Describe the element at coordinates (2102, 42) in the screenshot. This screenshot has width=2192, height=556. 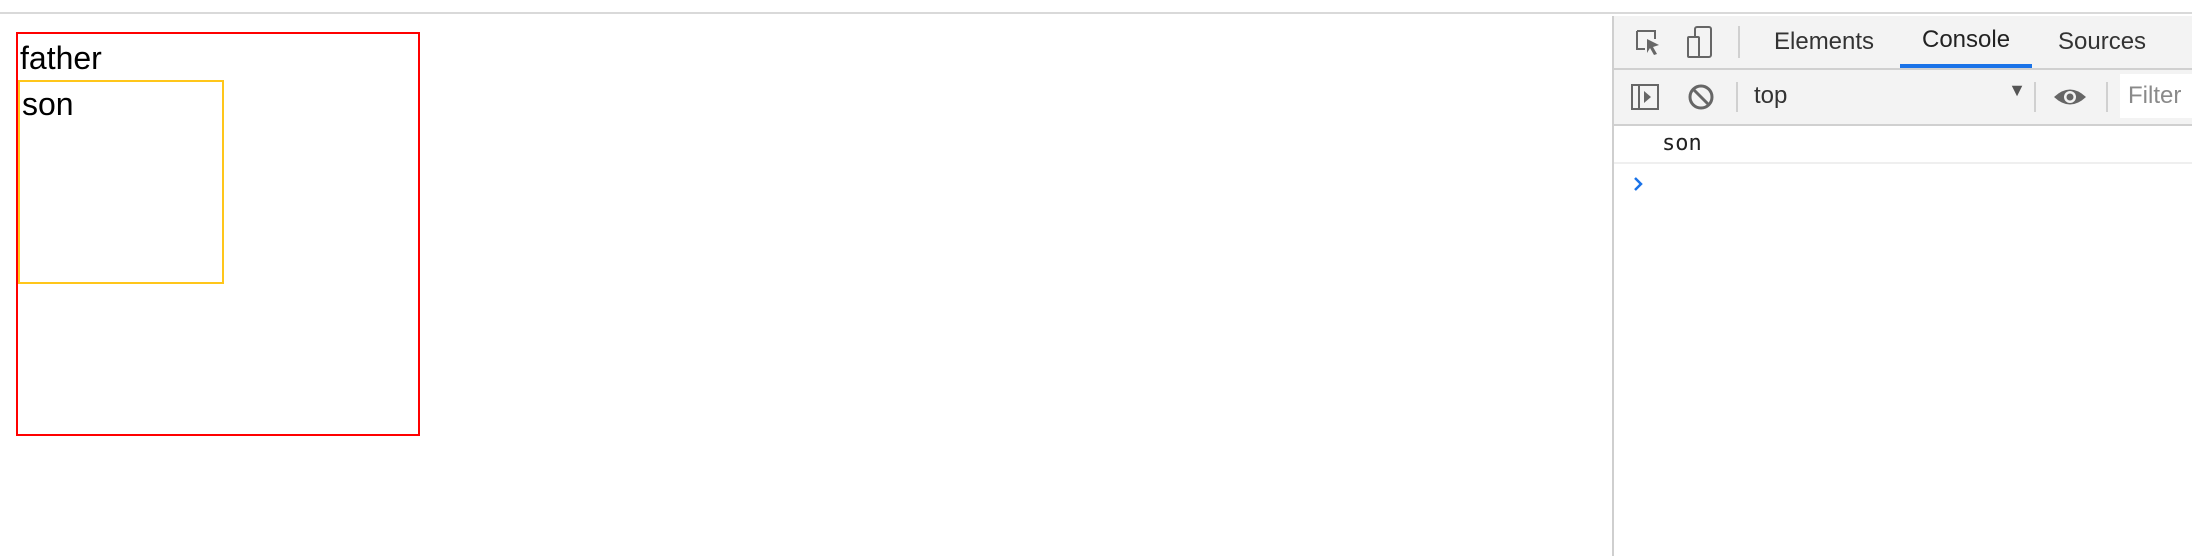
I see `tab-sources: Sources` at that location.